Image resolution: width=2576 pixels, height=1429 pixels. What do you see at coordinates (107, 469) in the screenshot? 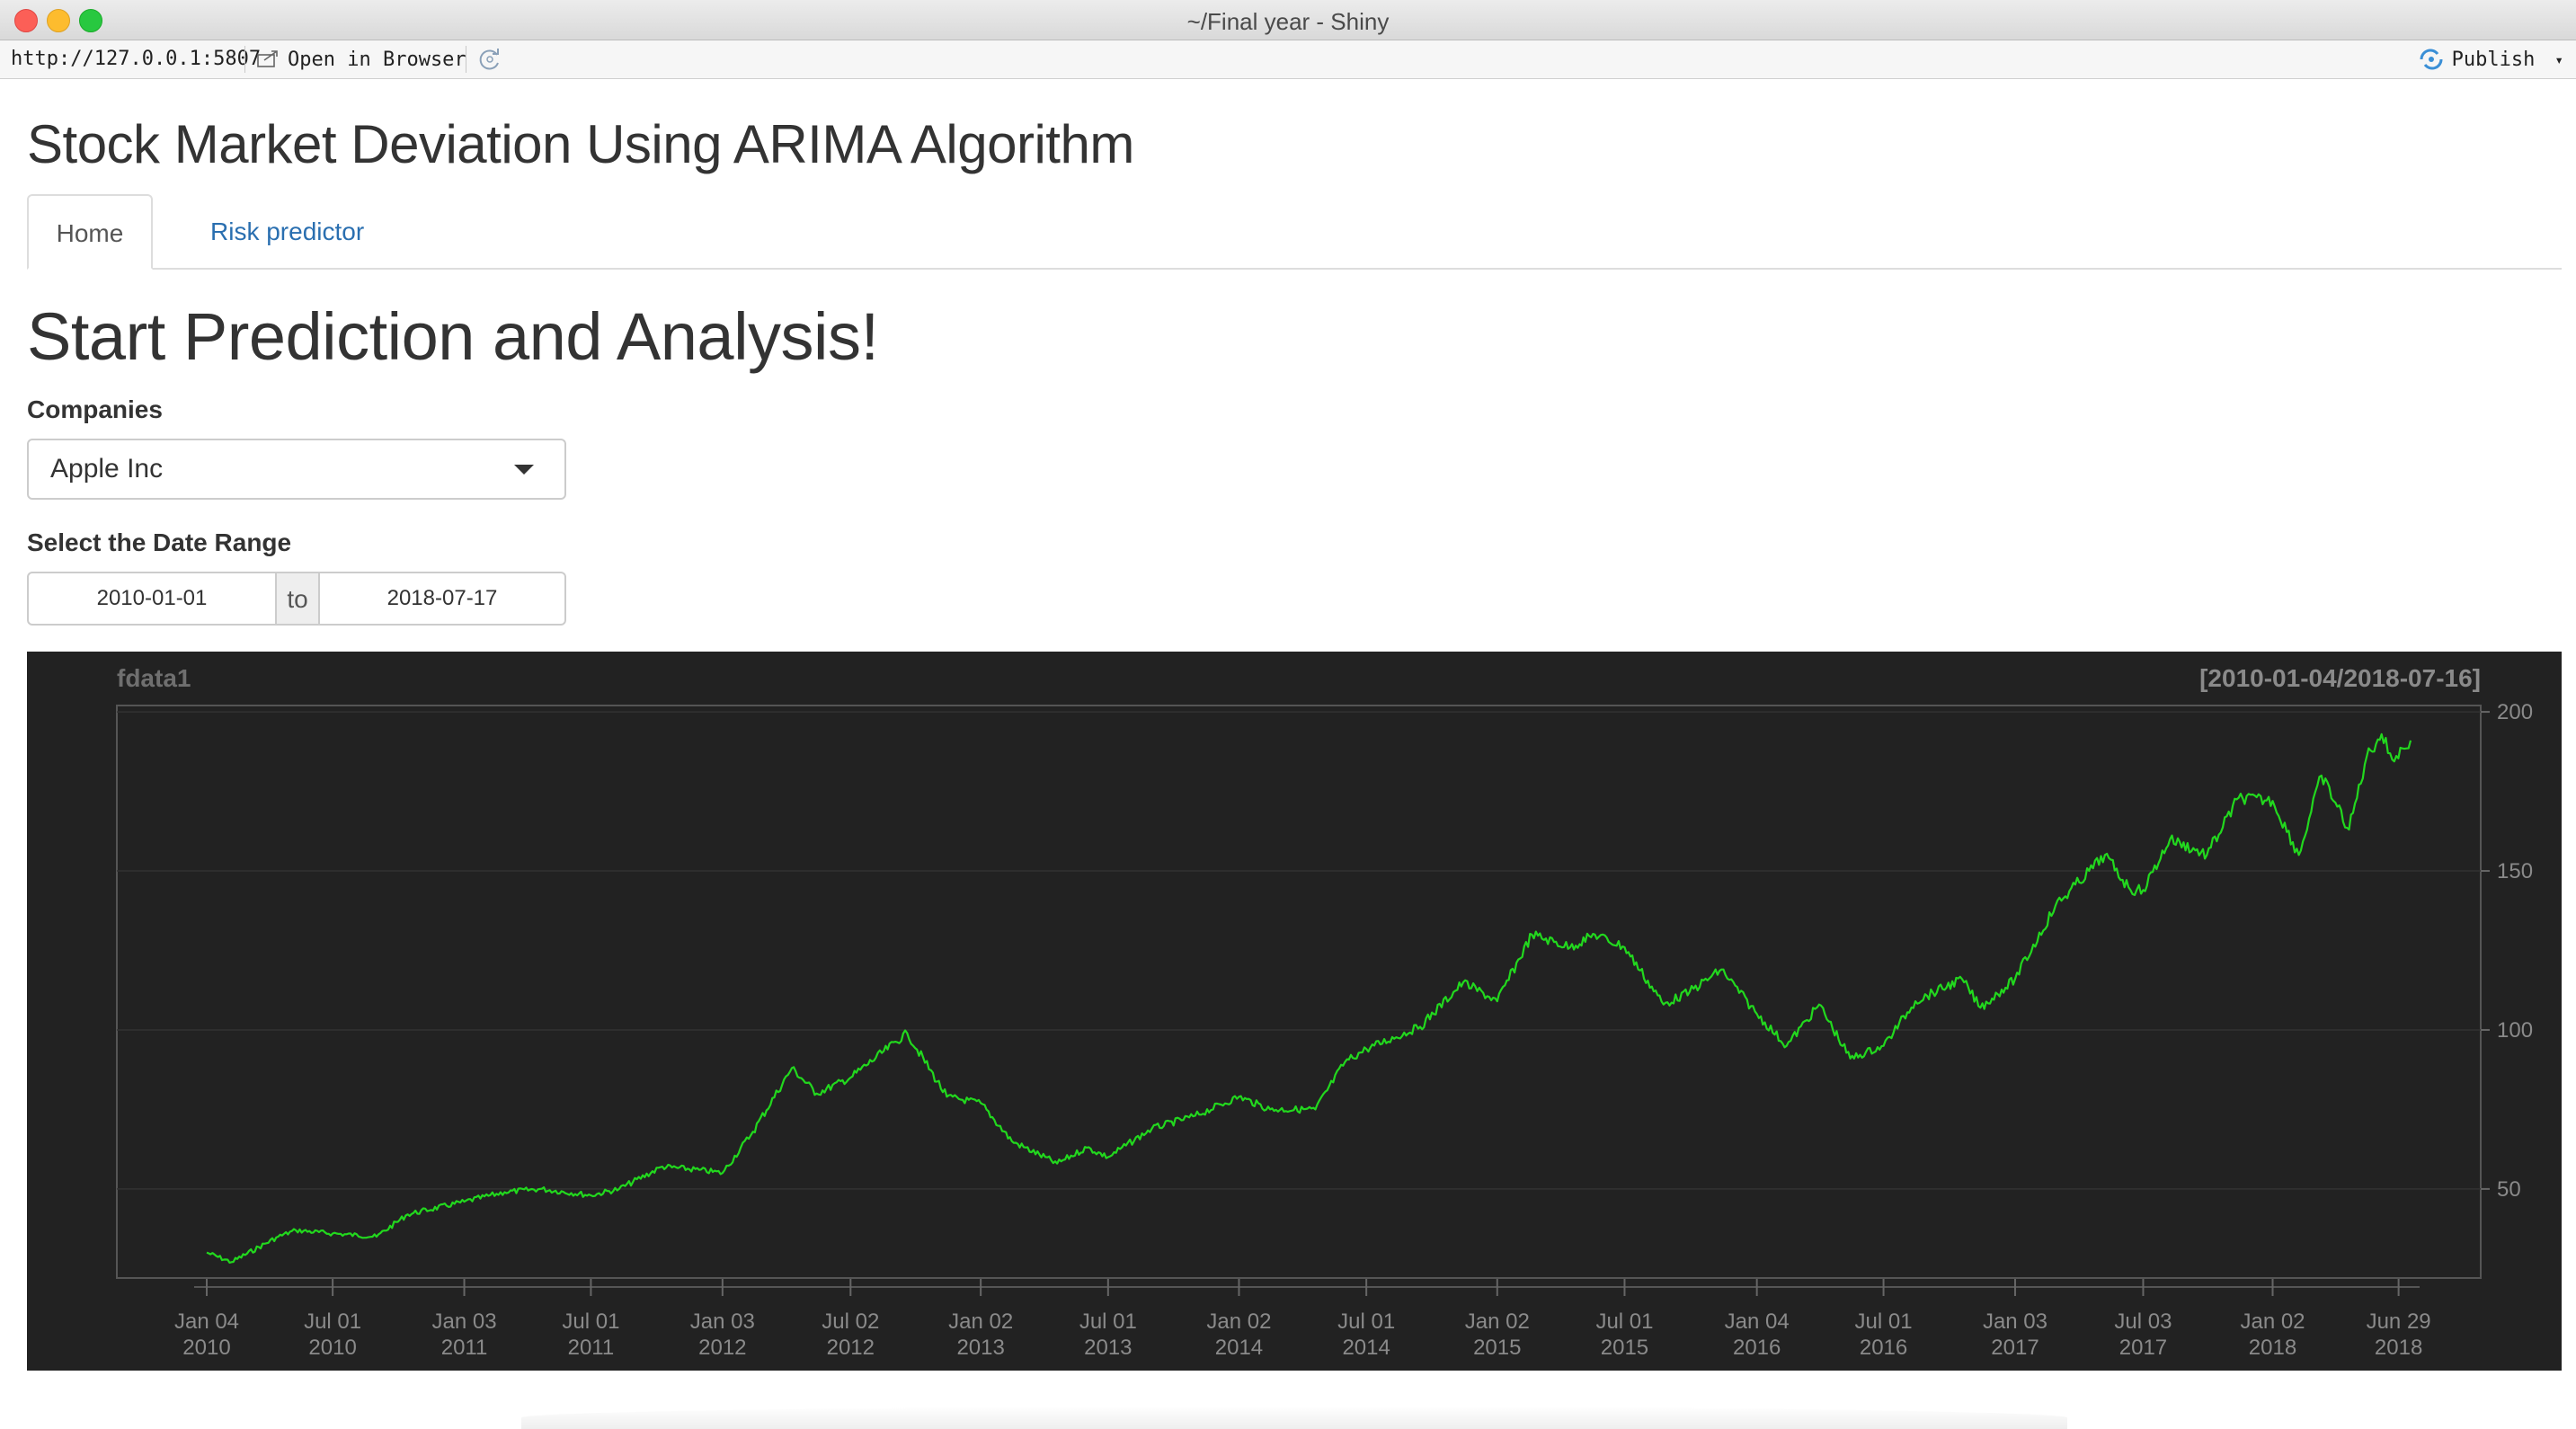
I see `companies-selected-value: Apple Inc` at bounding box center [107, 469].